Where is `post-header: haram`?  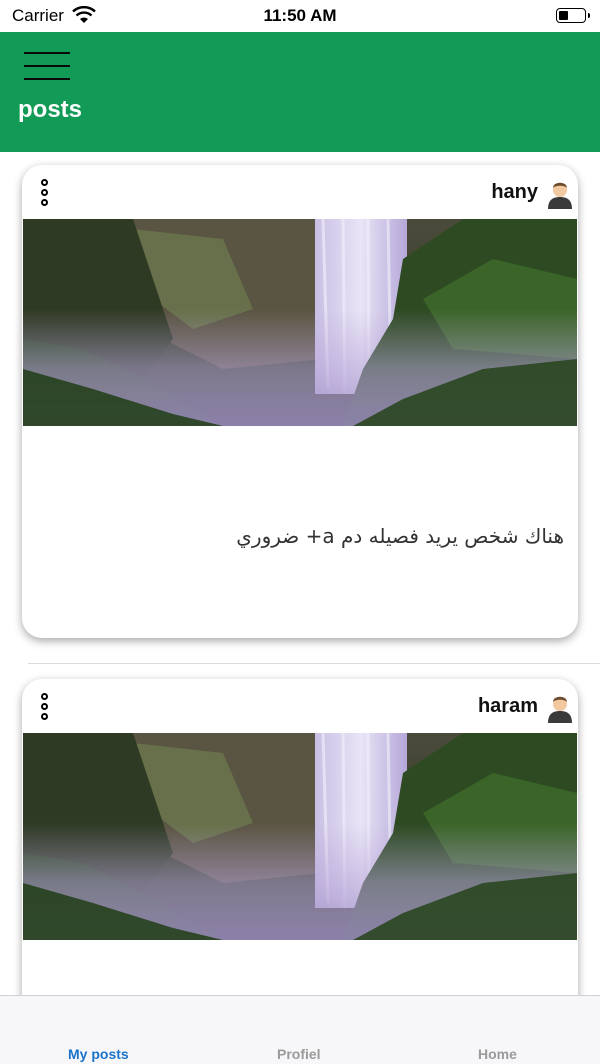 post-header: haram is located at coordinates (300, 706).